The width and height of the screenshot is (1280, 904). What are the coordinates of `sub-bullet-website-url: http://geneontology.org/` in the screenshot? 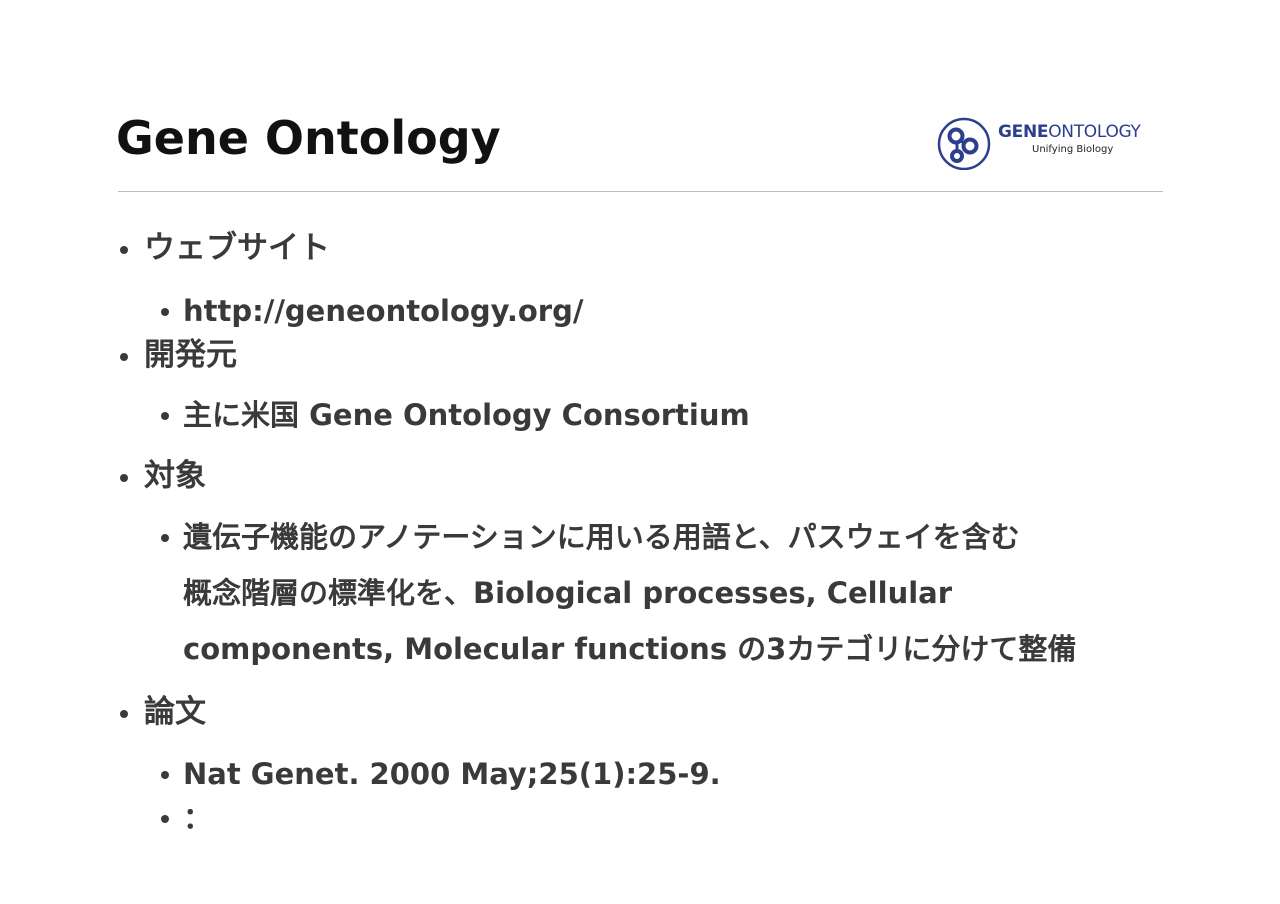 It's located at (371, 311).